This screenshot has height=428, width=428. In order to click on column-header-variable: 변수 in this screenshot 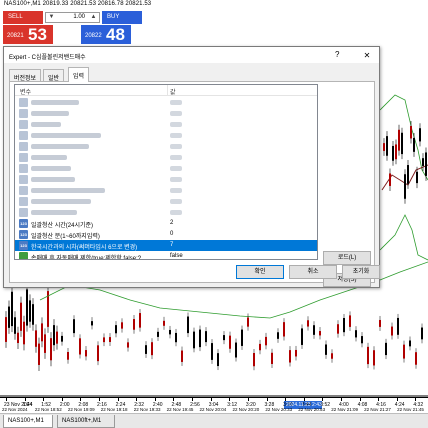, I will do `click(25, 91)`.